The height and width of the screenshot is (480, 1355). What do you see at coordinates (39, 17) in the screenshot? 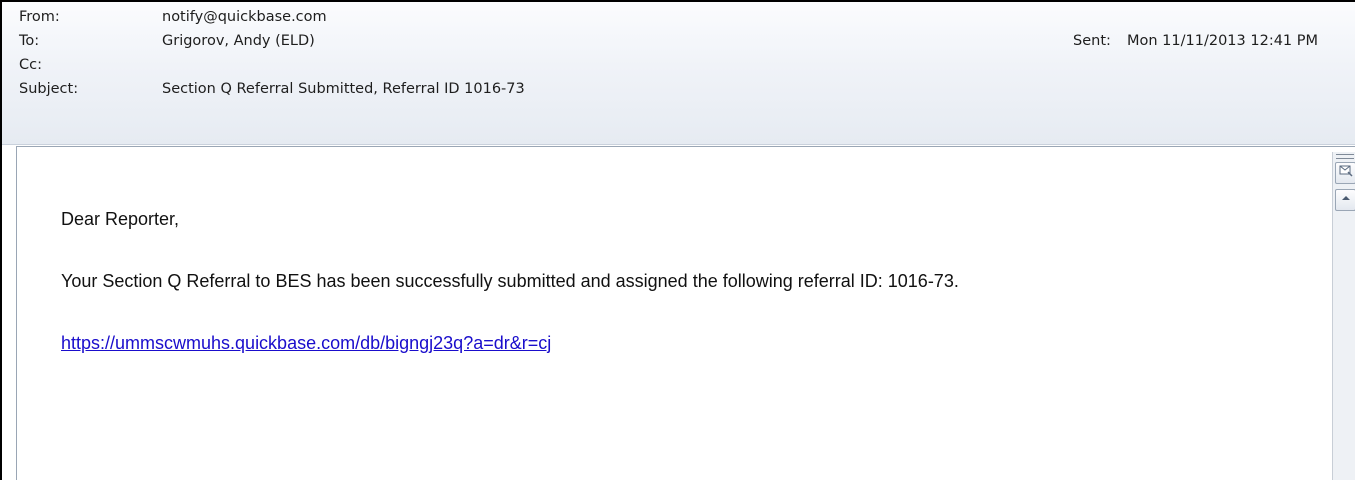
I see `from-label: From:` at bounding box center [39, 17].